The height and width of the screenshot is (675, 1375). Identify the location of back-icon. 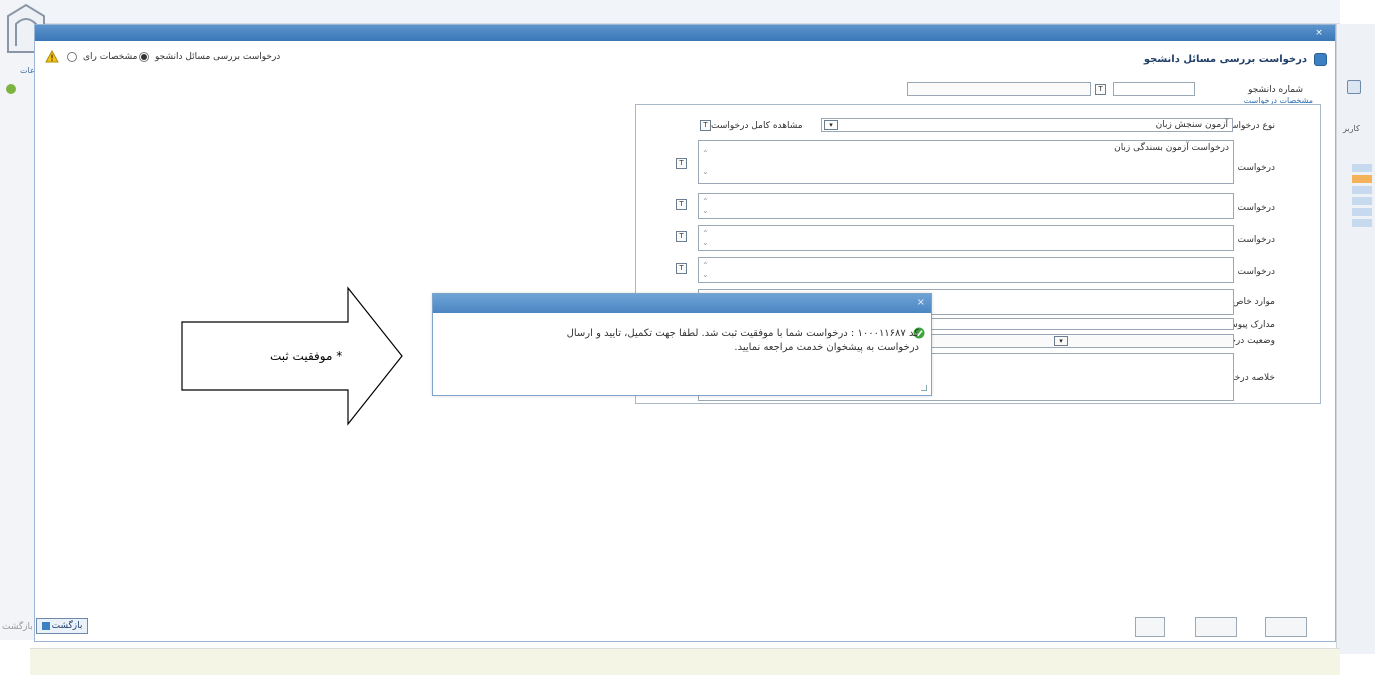
(45, 626).